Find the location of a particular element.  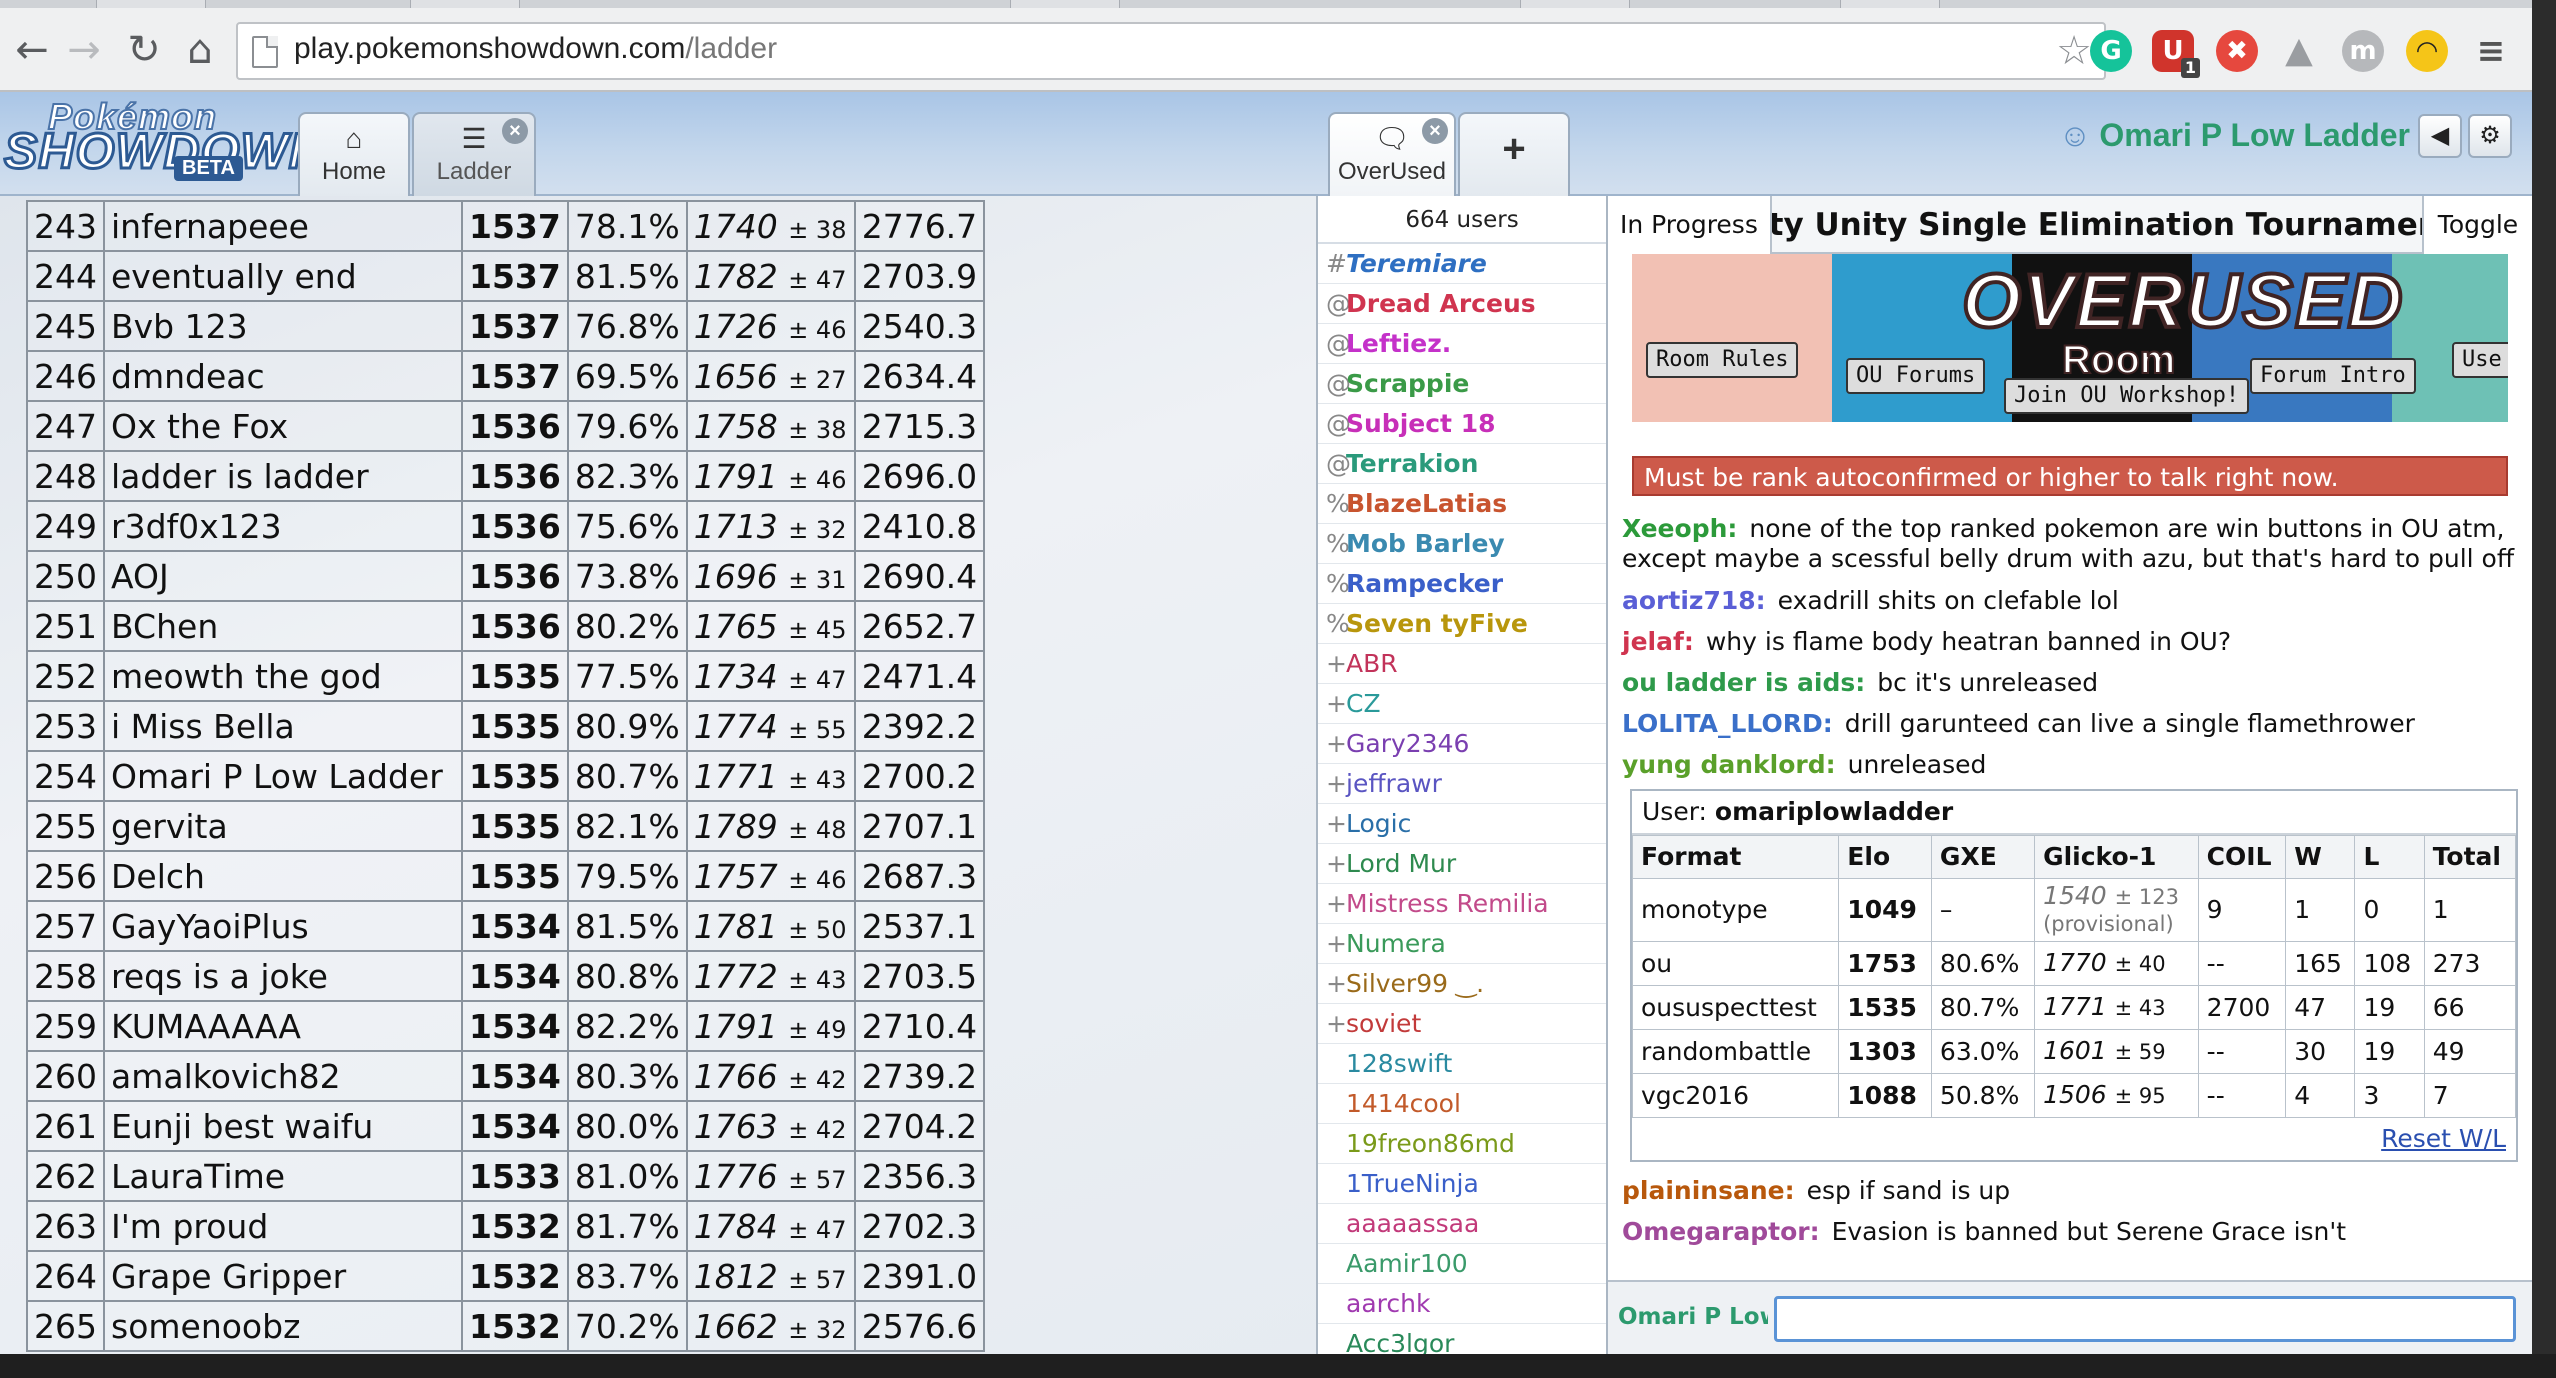

ladder-player-name: GayYaoiPlus is located at coordinates (283, 926).